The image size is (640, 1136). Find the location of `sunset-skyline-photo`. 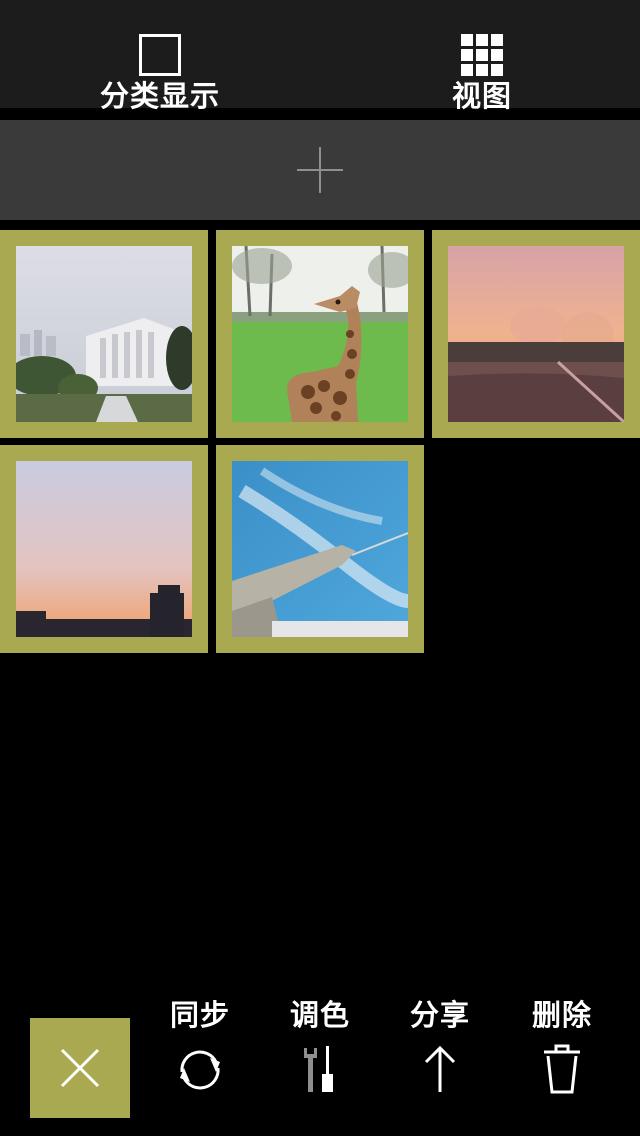

sunset-skyline-photo is located at coordinates (104, 549).